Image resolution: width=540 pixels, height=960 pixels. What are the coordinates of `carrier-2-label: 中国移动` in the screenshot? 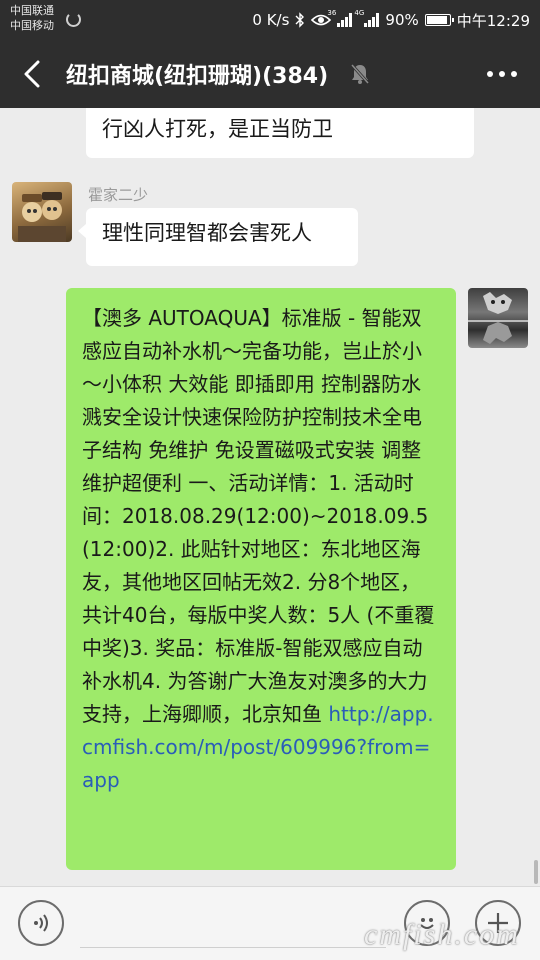 It's located at (32, 25).